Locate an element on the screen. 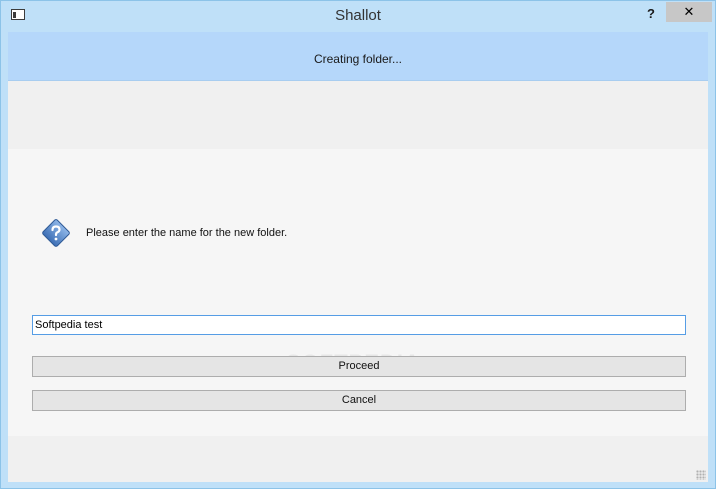  resize-grip is located at coordinates (701, 475).